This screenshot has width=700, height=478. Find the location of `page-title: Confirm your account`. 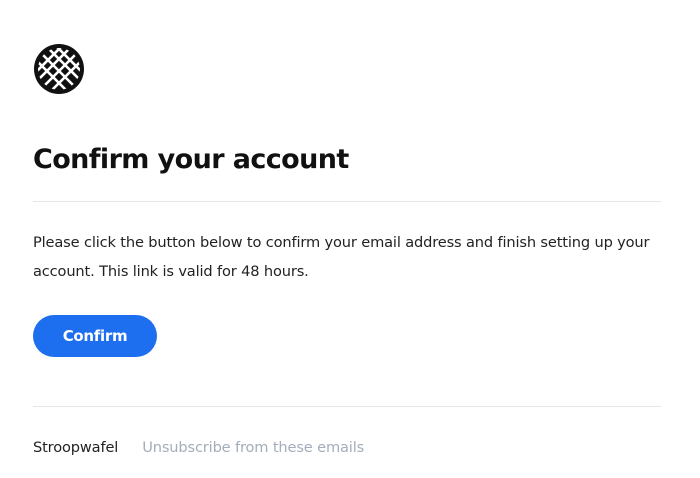

page-title: Confirm your account is located at coordinates (191, 159).